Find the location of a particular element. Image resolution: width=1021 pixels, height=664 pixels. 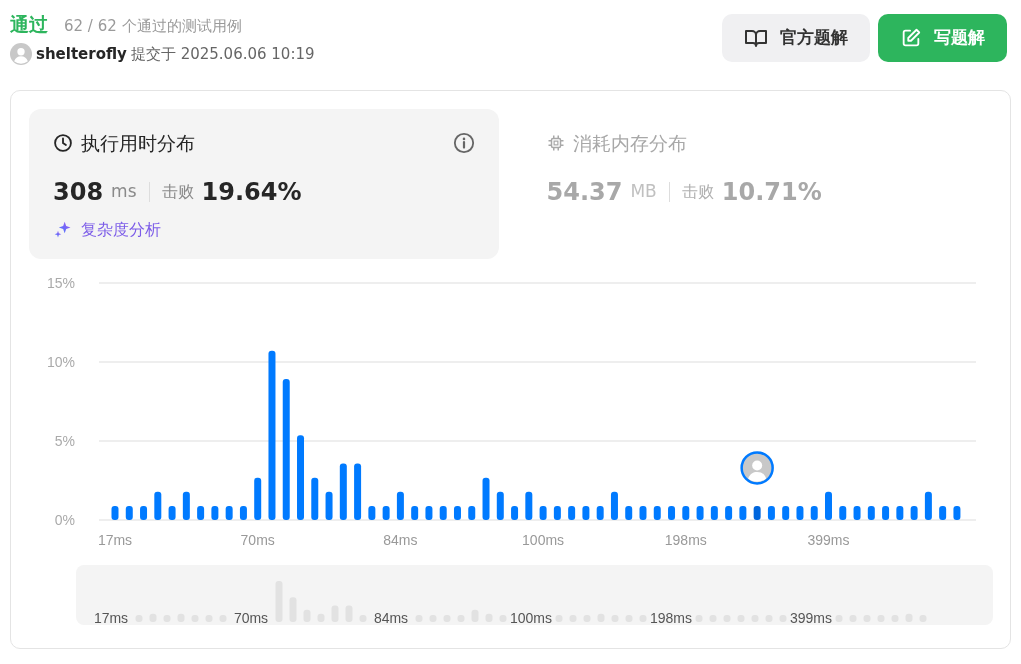

y-axis-label: 5% is located at coordinates (64, 441).